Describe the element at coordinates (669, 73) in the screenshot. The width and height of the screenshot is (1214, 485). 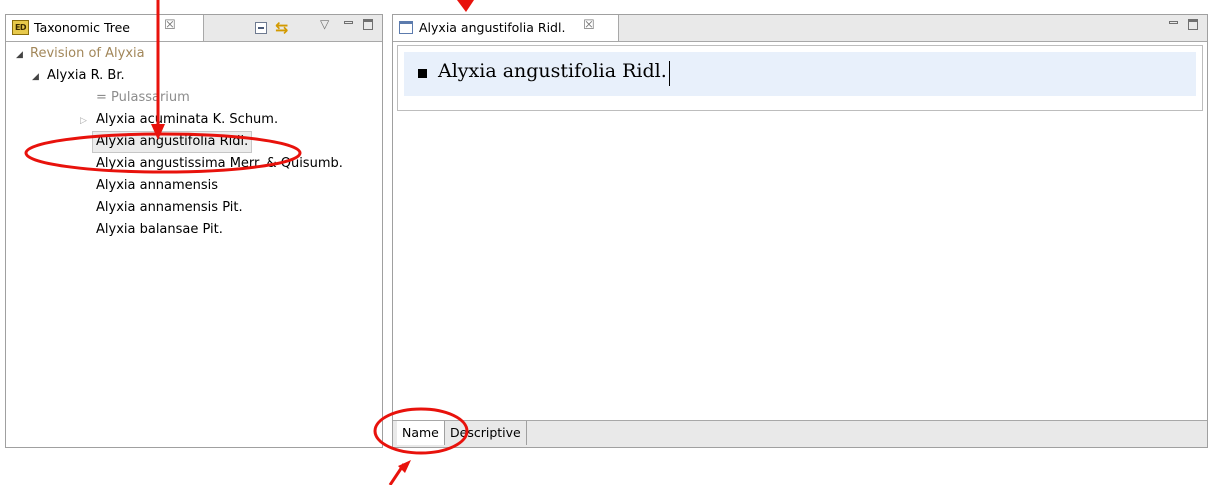
I see `text-caret` at that location.